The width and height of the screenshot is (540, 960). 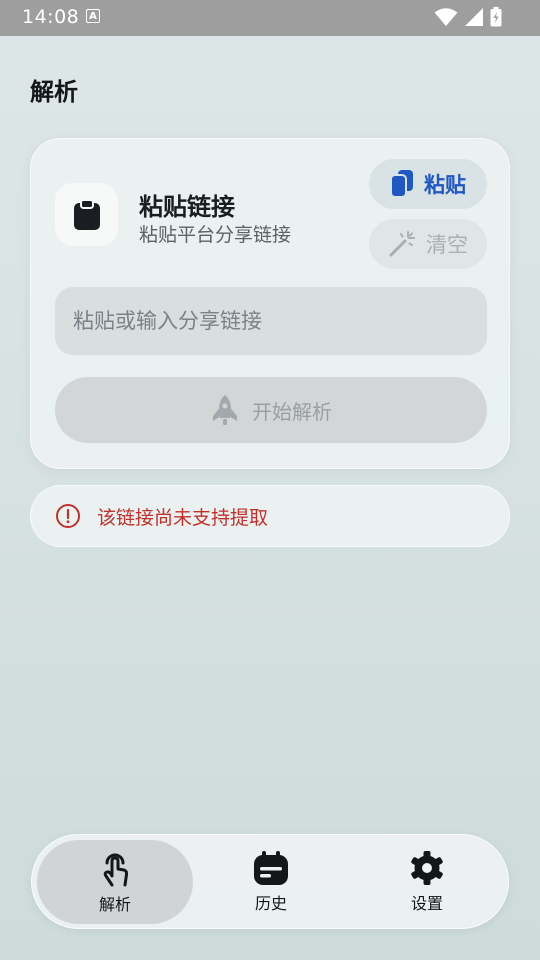 I want to click on nav-item-parse: 解析, so click(x=115, y=882).